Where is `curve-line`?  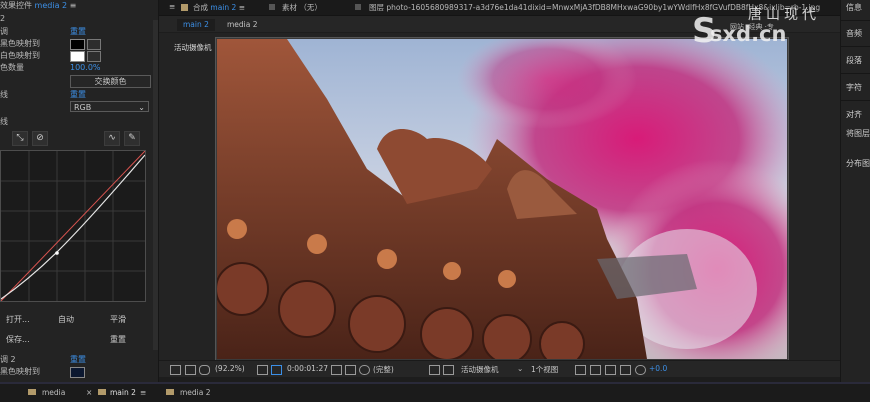 curve-line is located at coordinates (73, 227).